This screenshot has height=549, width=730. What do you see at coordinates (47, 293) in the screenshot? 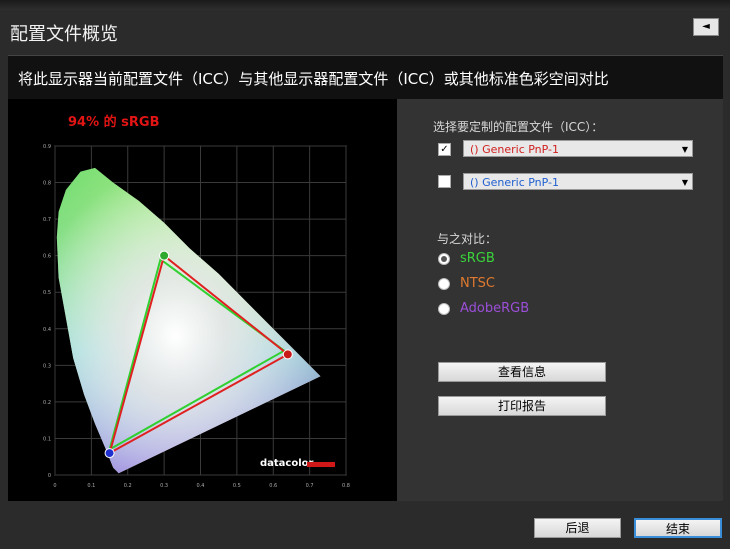
I see `y-tick-label: 0.5` at bounding box center [47, 293].